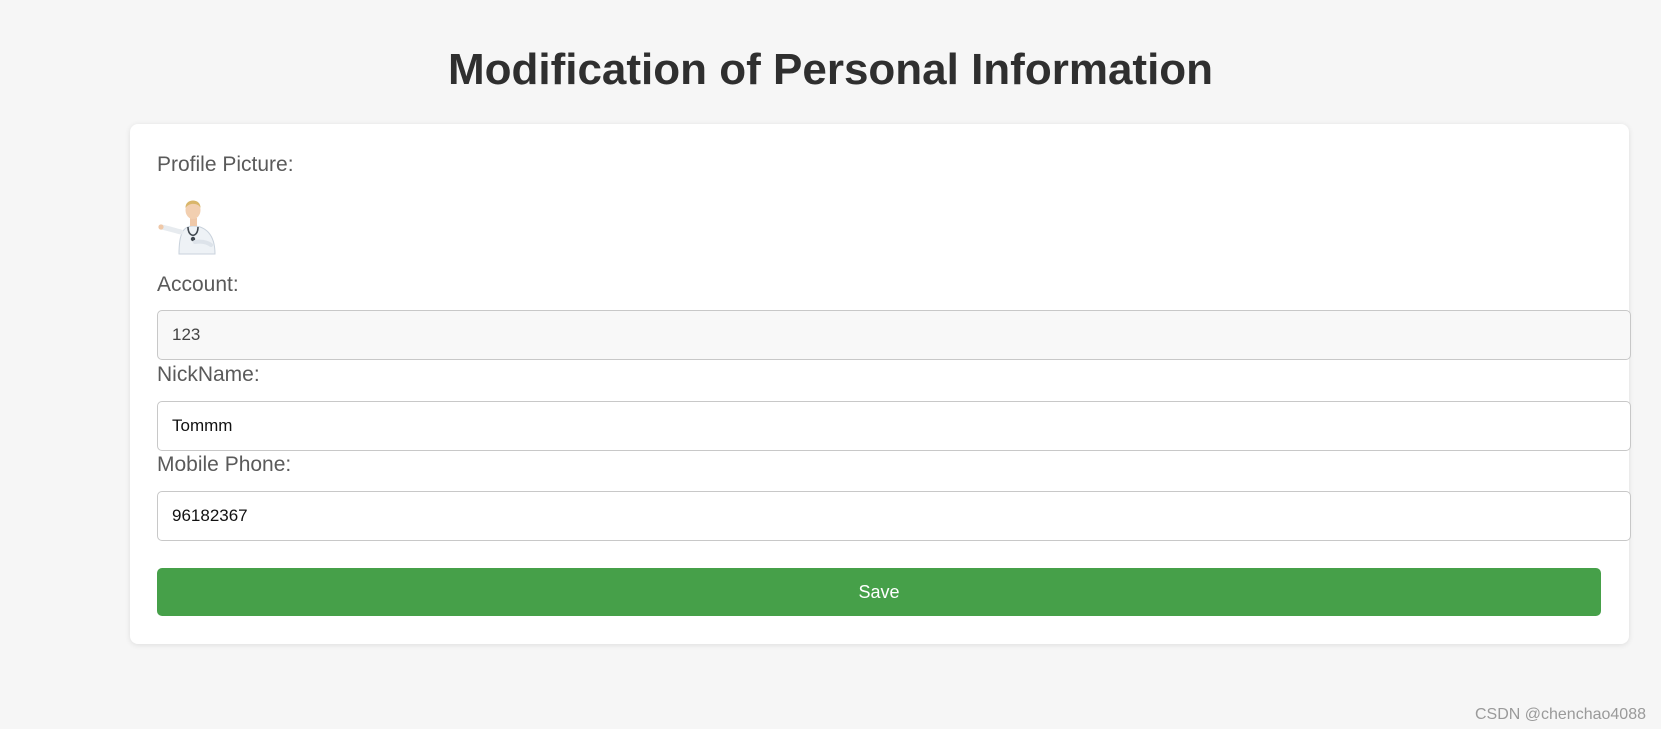 This screenshot has width=1661, height=729. What do you see at coordinates (208, 374) in the screenshot?
I see `nickname-label: NickName:` at bounding box center [208, 374].